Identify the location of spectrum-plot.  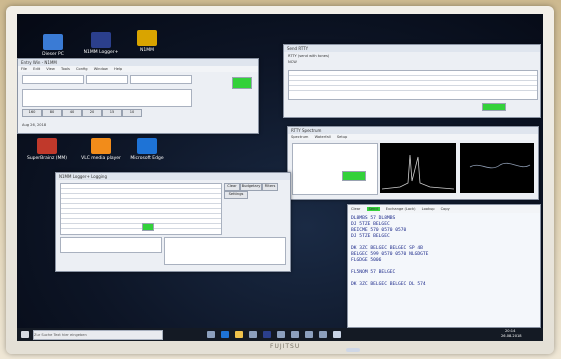
(418, 168).